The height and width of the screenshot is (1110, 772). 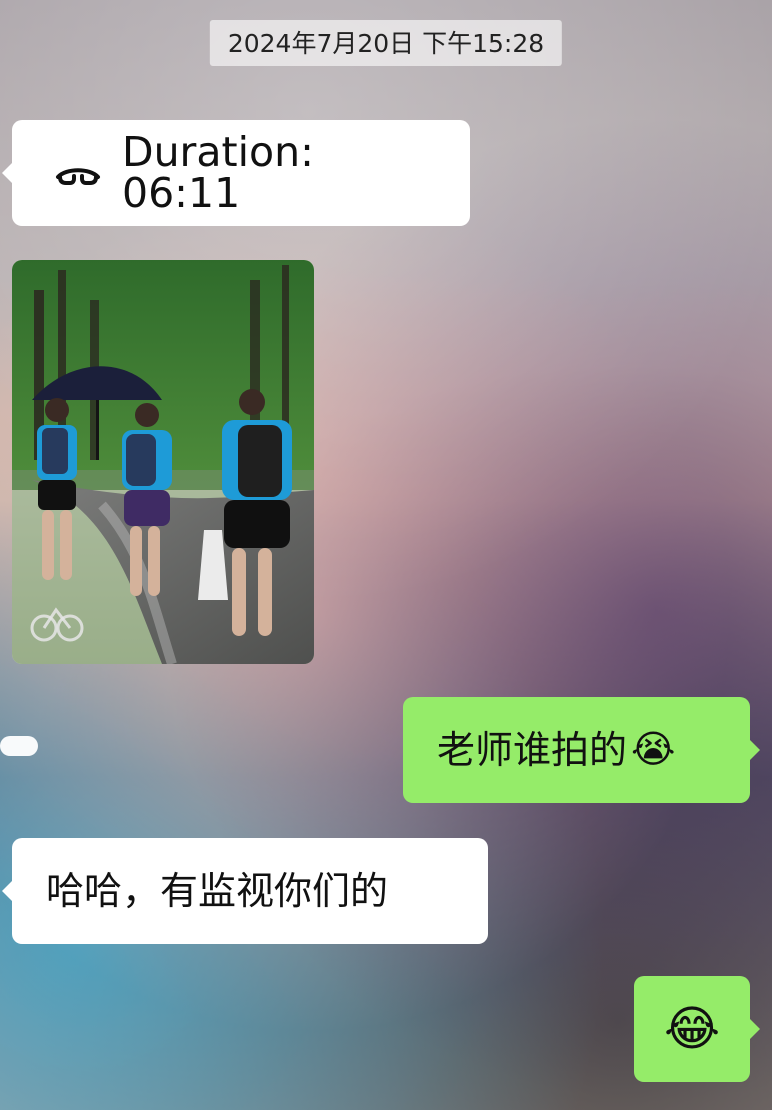 I want to click on message-photo, so click(x=163, y=462).